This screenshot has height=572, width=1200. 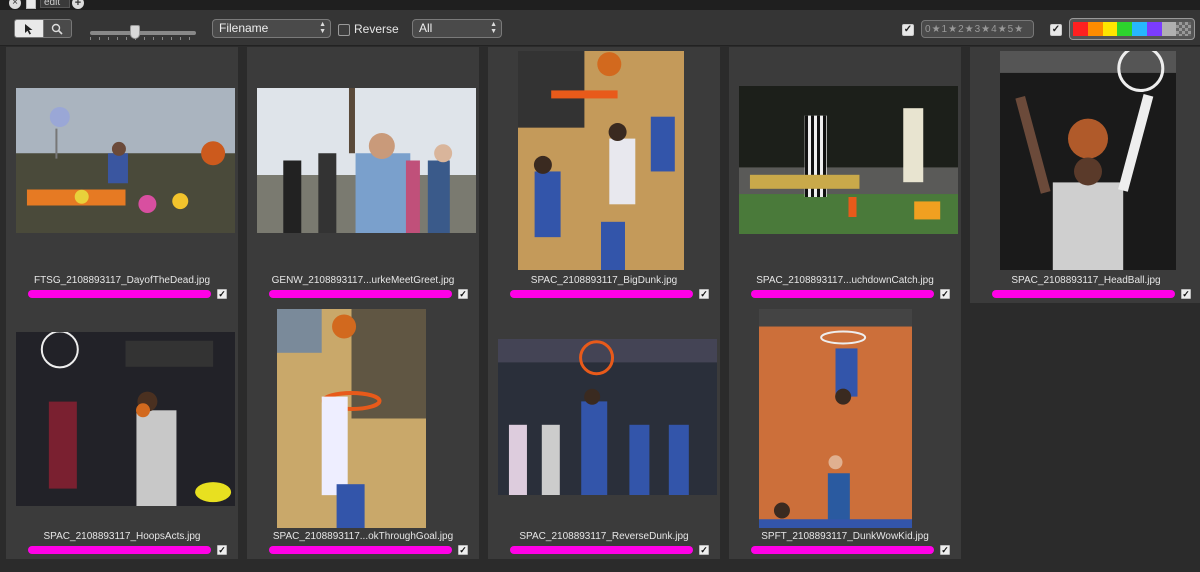 I want to click on tab-edit: edit, so click(x=55, y=4).